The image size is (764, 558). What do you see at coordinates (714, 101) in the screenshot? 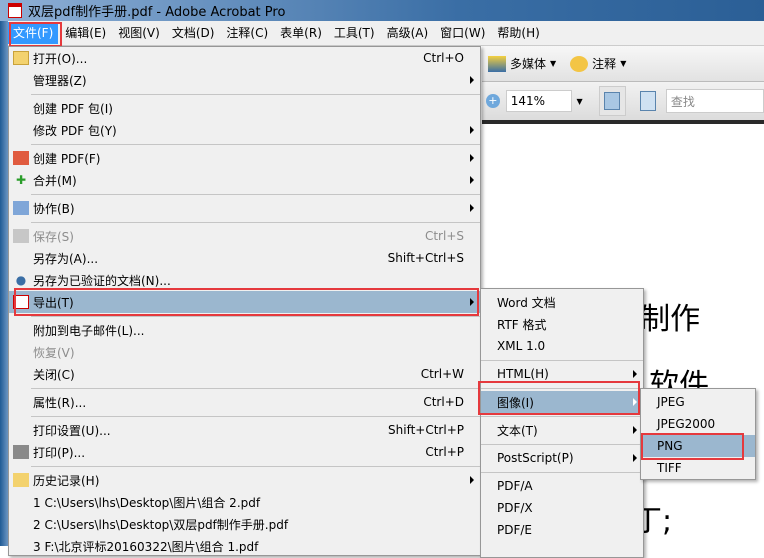
I see `find-input: 查找` at bounding box center [714, 101].